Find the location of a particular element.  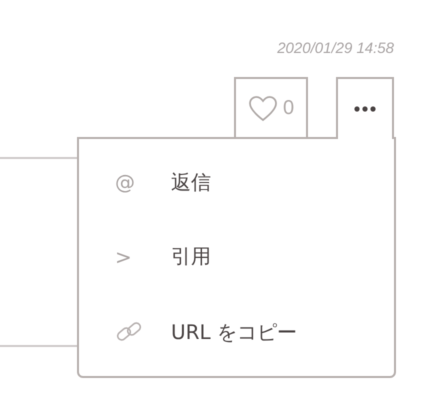

more-button is located at coordinates (365, 108).